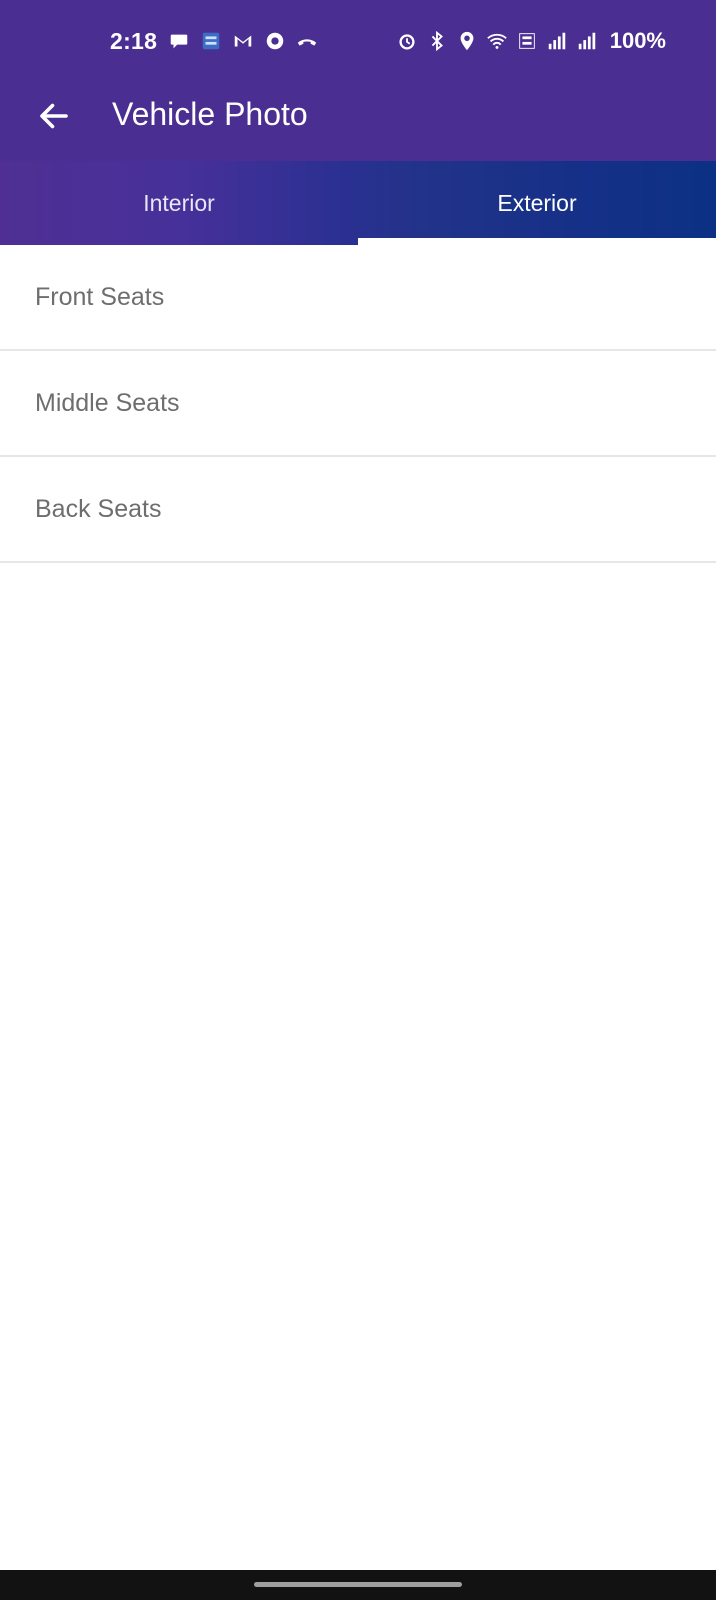  Describe the element at coordinates (358, 121) in the screenshot. I see `app-bar: Vehicle Photo` at that location.